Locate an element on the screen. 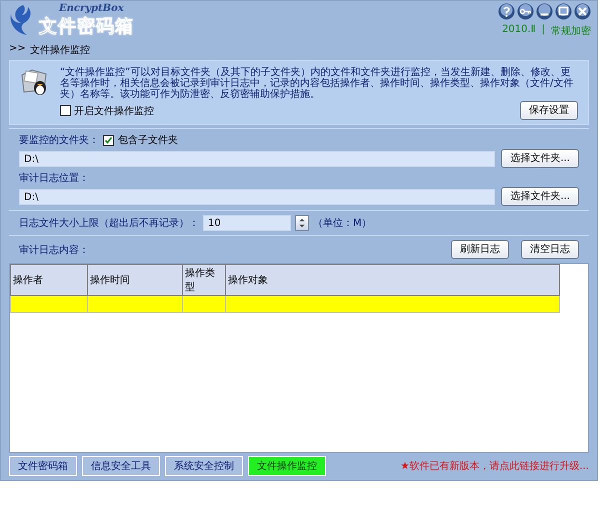  column-header: 操作对象 is located at coordinates (393, 280).